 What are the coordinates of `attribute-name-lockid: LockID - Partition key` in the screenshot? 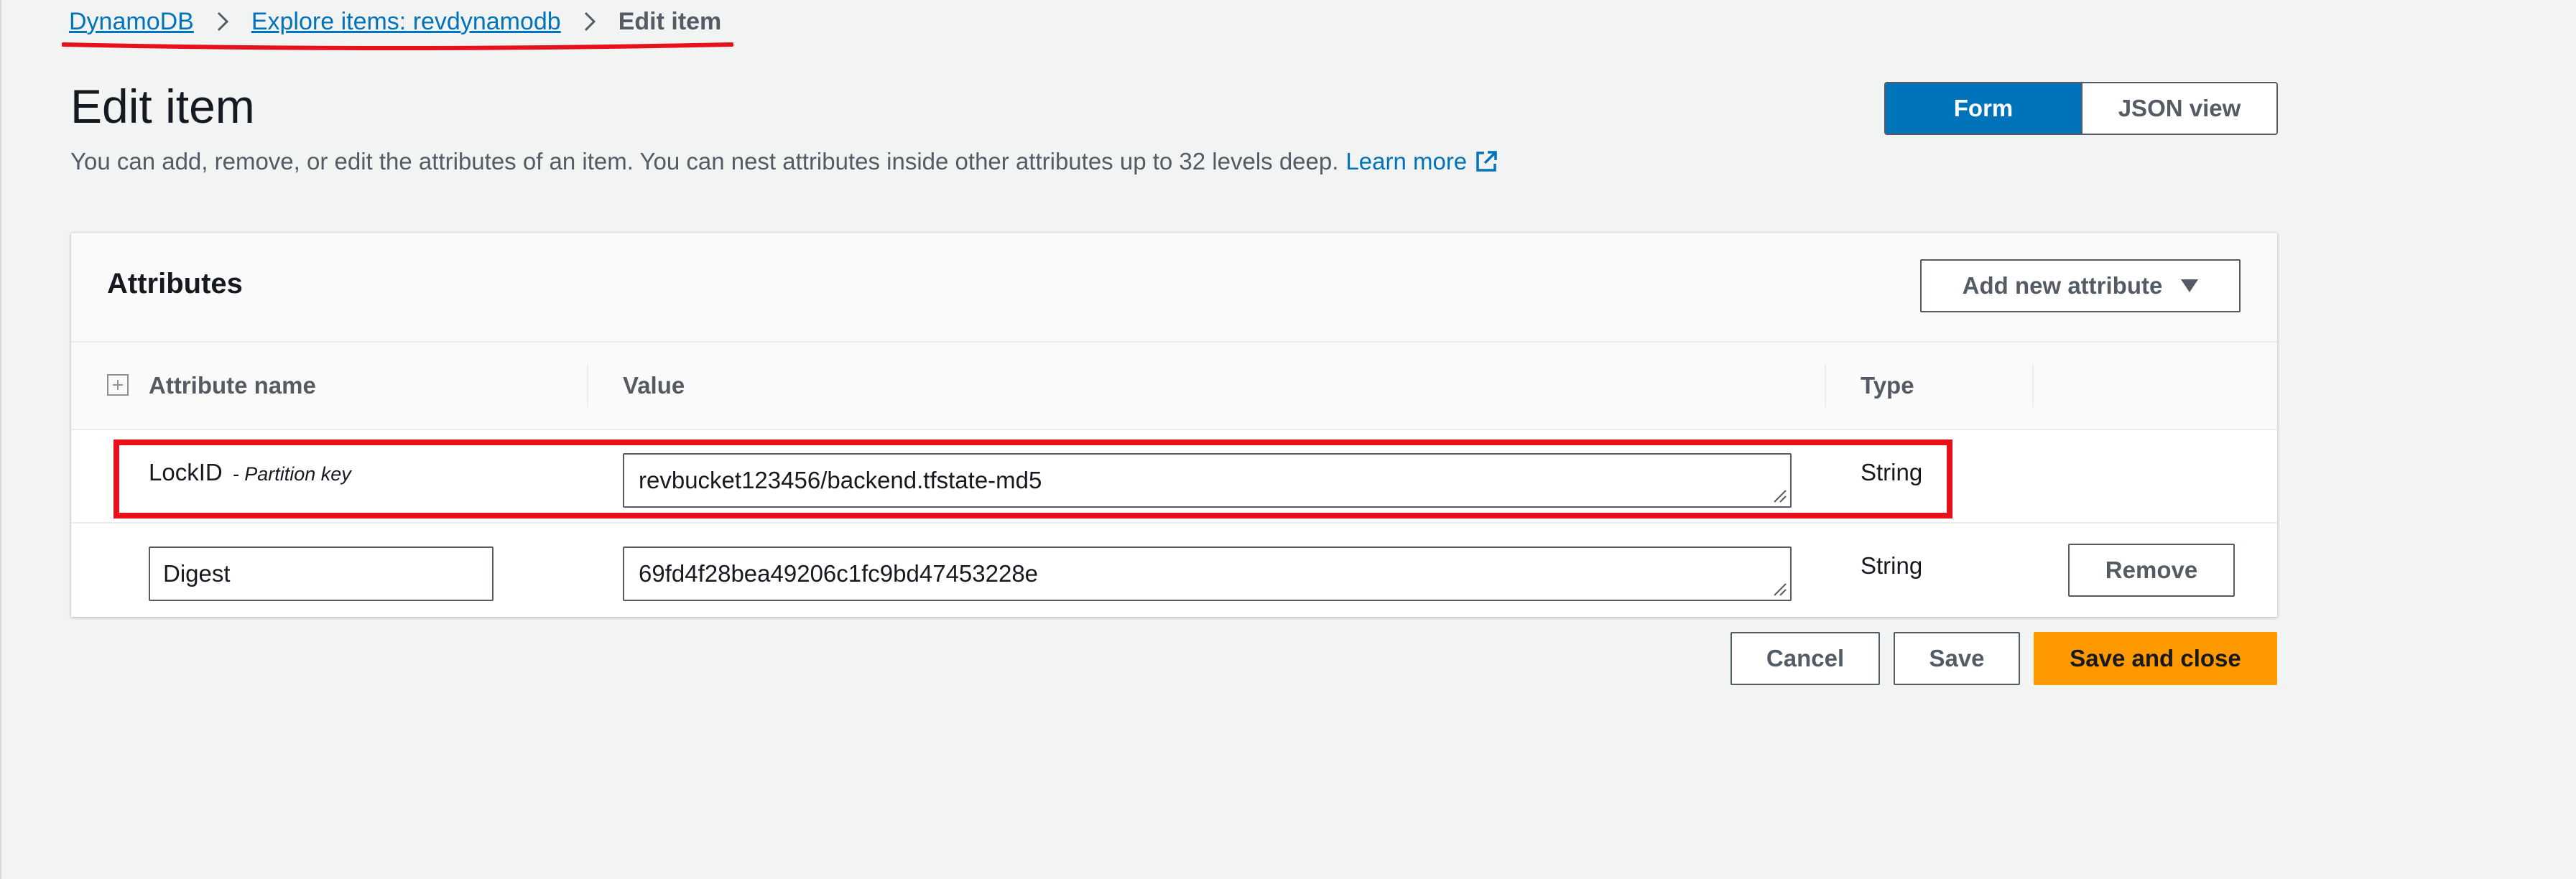 It's located at (250, 472).